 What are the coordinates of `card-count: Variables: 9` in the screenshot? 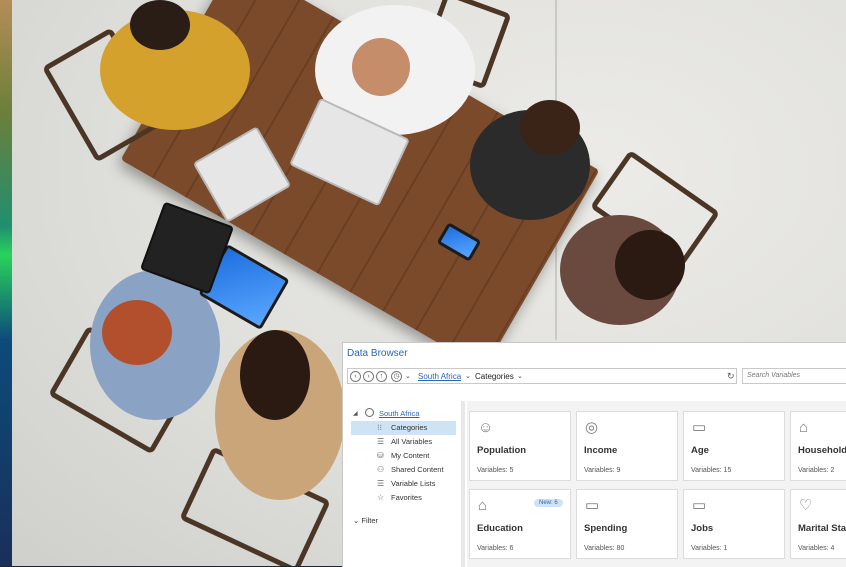 It's located at (602, 470).